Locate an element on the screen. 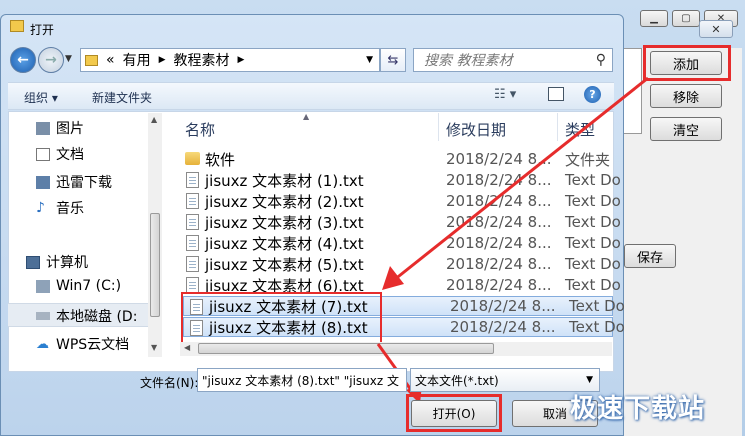 The height and width of the screenshot is (436, 745). filename-label: 文件名(N): is located at coordinates (169, 383).